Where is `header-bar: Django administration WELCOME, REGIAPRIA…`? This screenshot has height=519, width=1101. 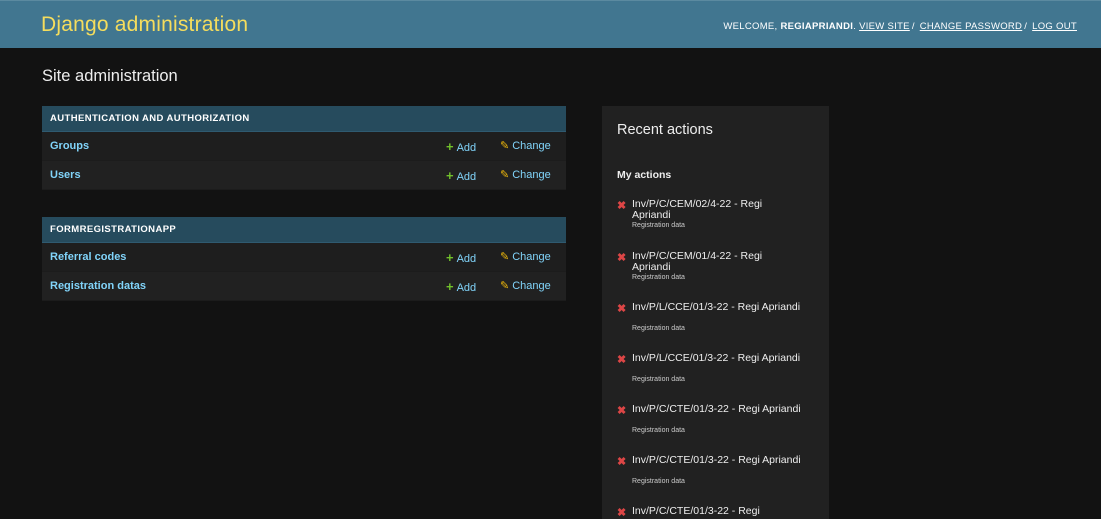 header-bar: Django administration WELCOME, REGIAPRIA… is located at coordinates (550, 24).